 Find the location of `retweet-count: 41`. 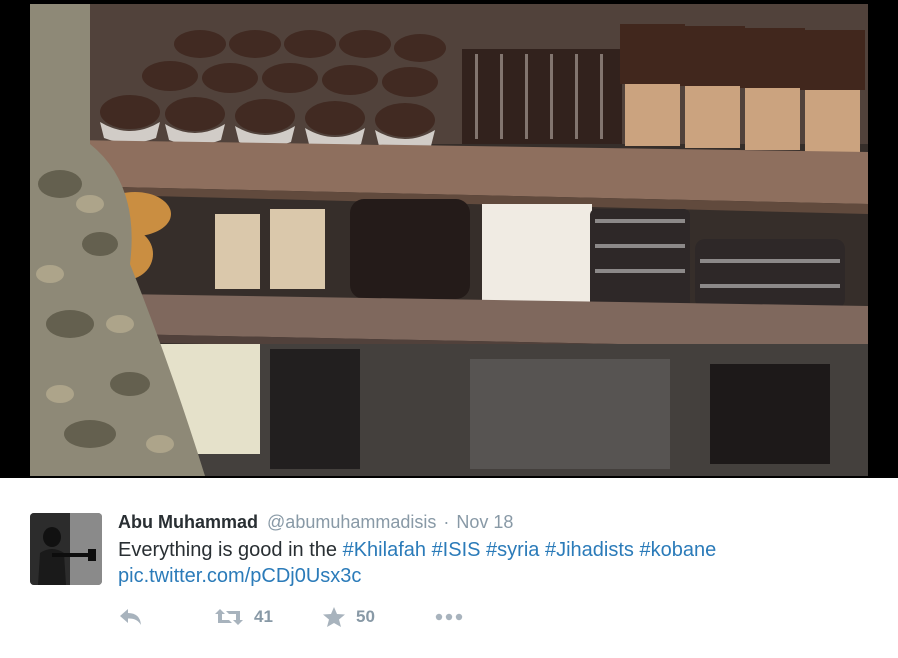

retweet-count: 41 is located at coordinates (263, 616).